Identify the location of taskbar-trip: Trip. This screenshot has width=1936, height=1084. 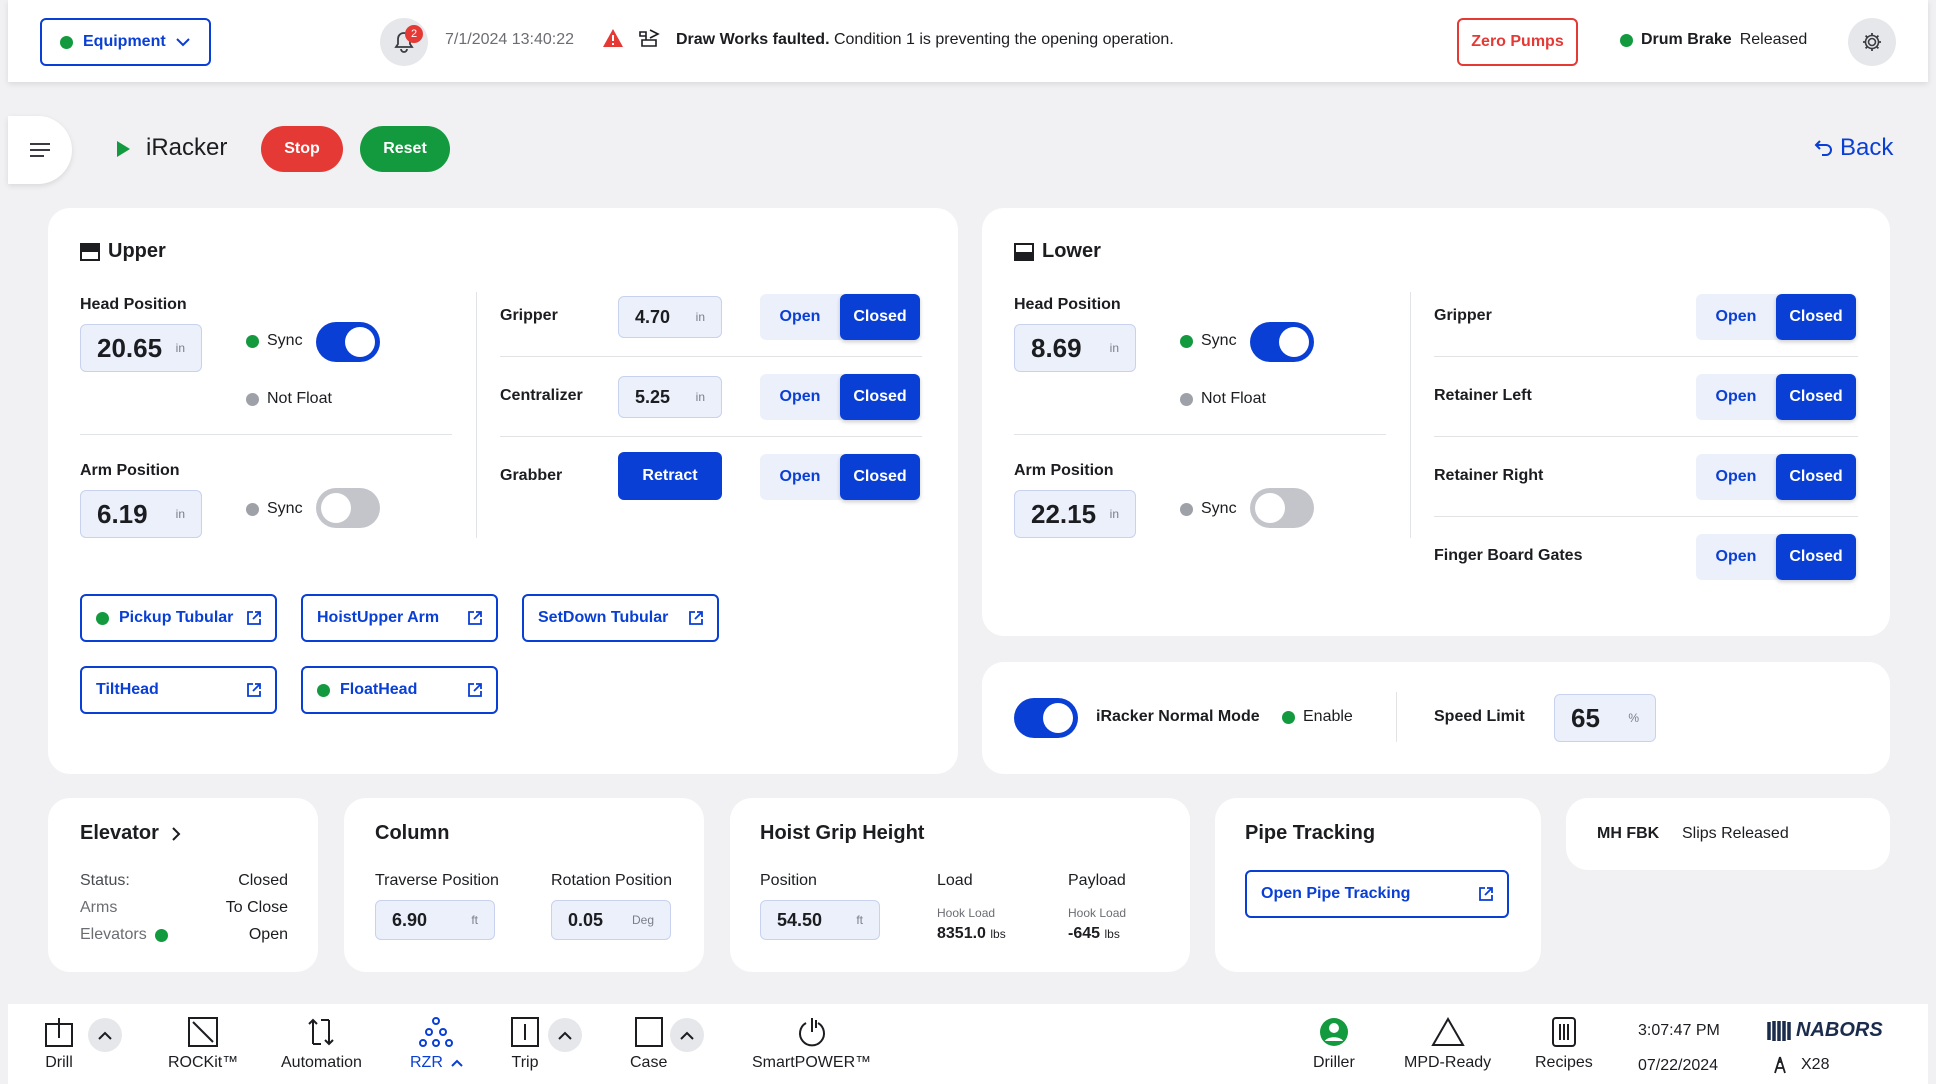
(525, 1044).